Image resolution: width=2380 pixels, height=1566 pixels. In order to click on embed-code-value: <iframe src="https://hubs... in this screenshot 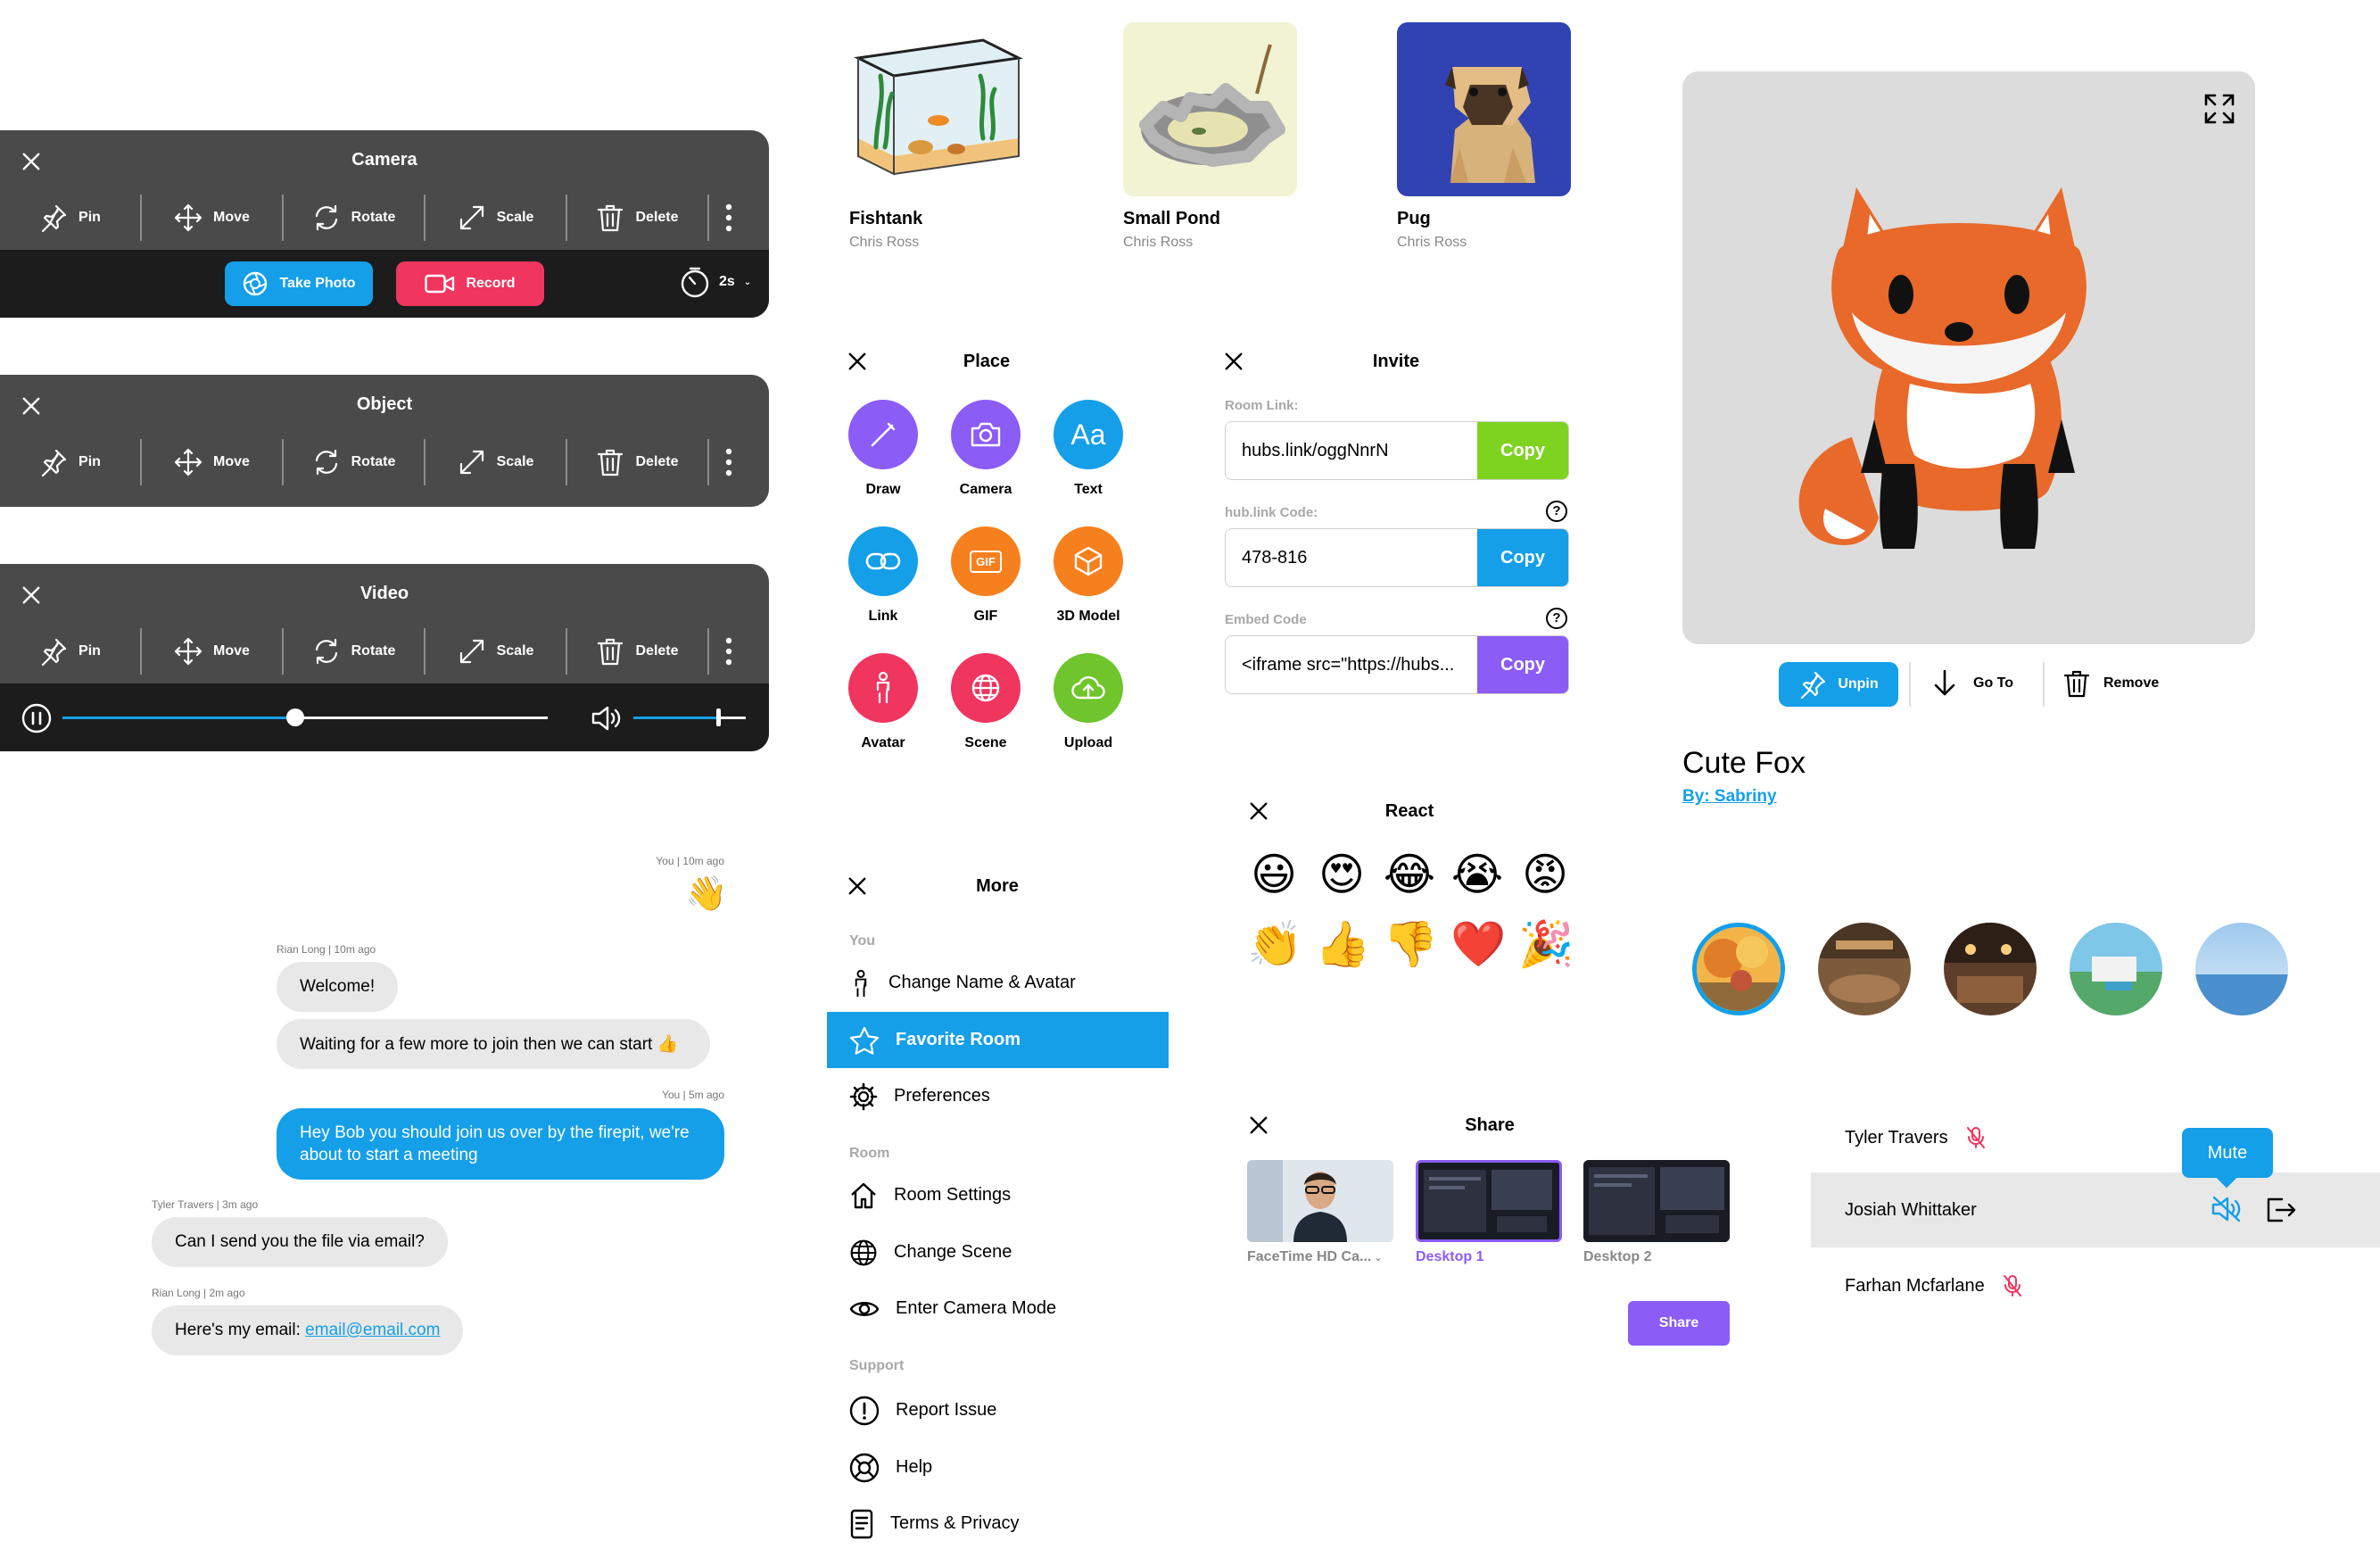, I will do `click(1351, 664)`.